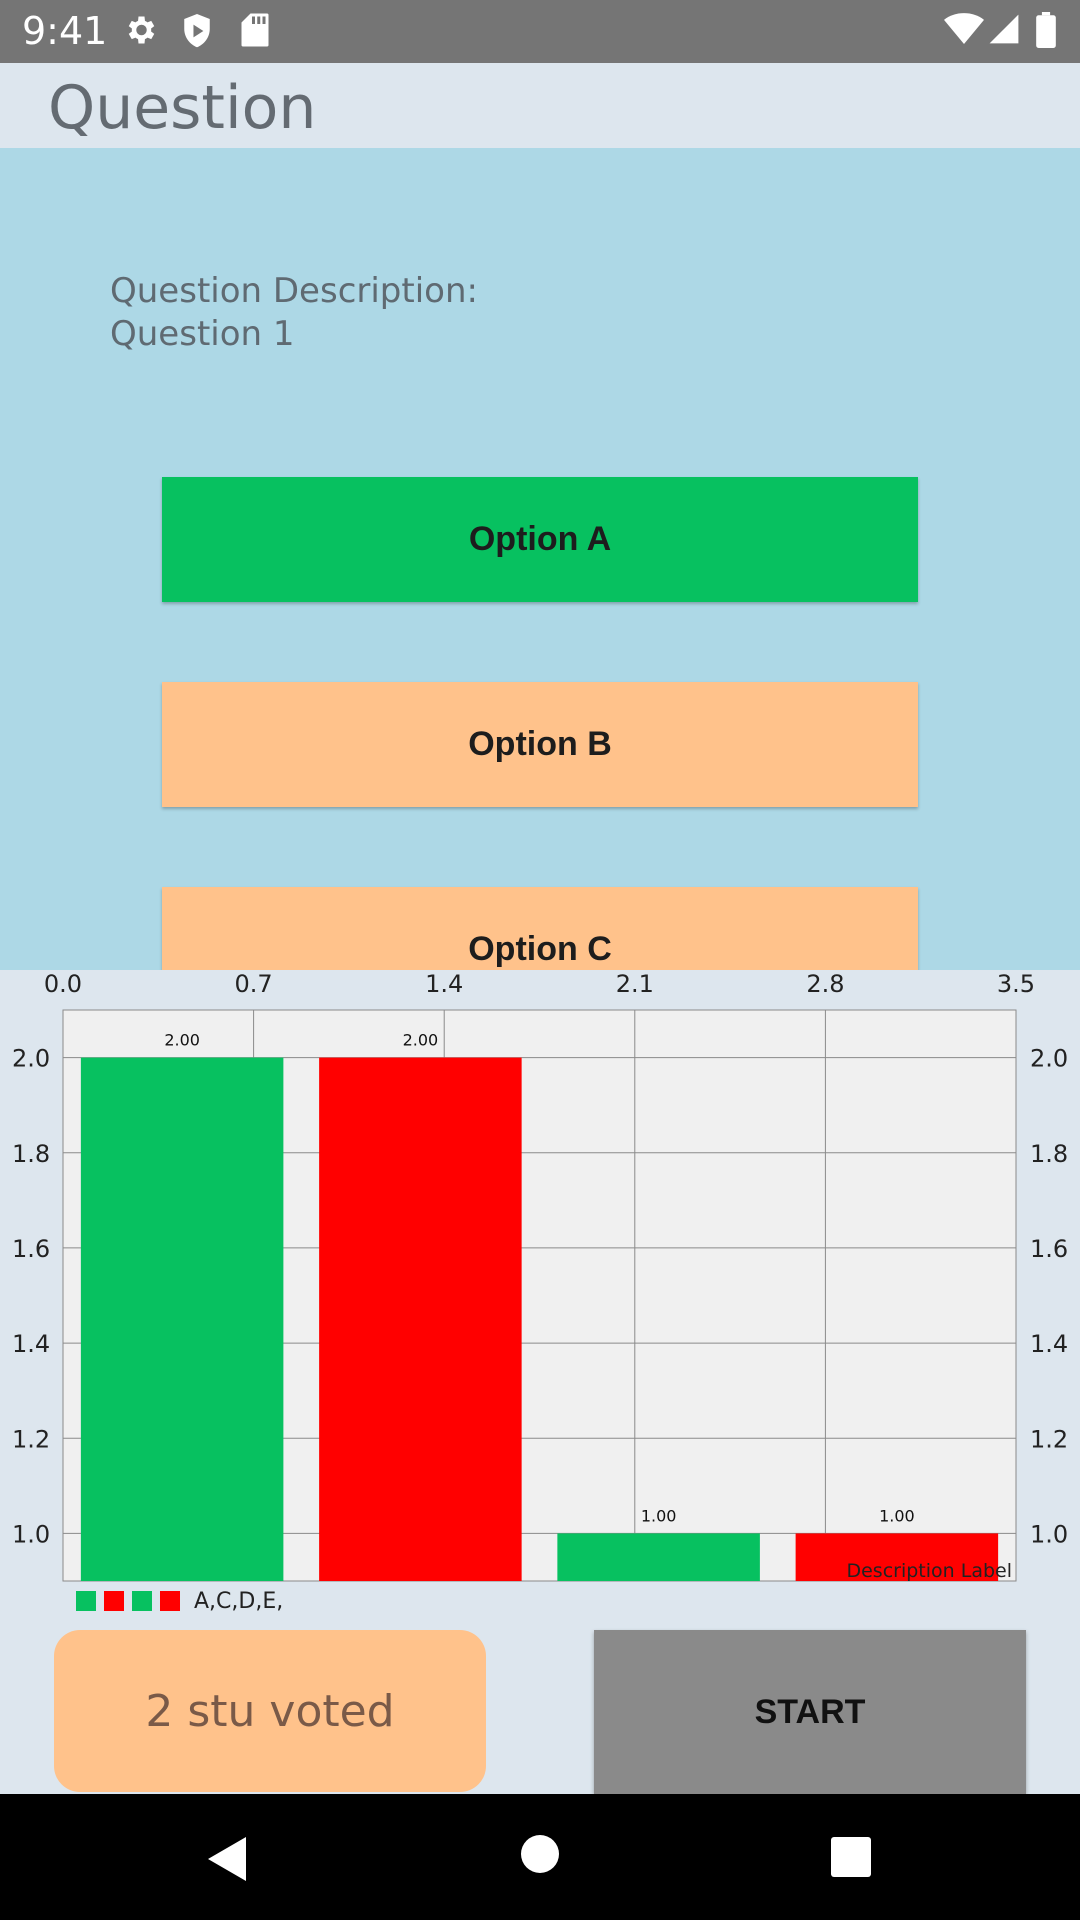 The width and height of the screenshot is (1080, 1920). What do you see at coordinates (255, 30) in the screenshot?
I see `sd-card-icon` at bounding box center [255, 30].